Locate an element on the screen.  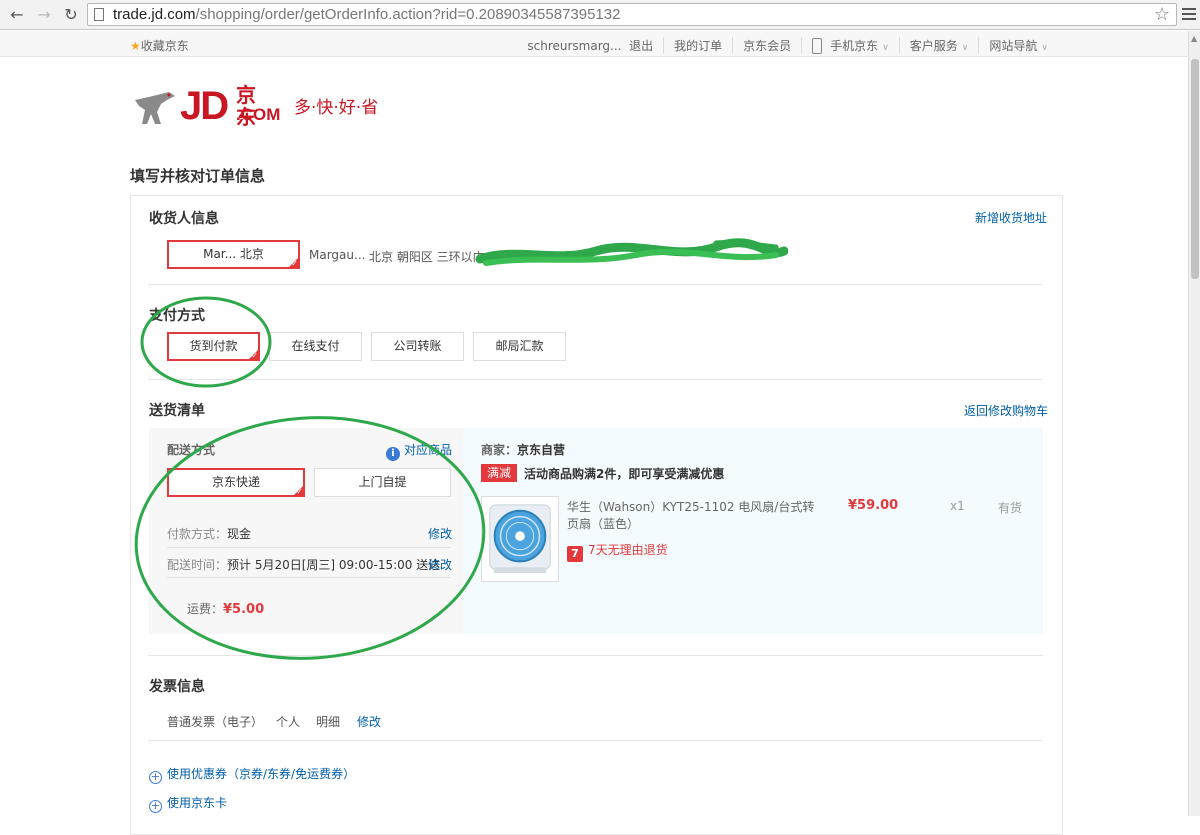
use-coupons-link: + 使用优惠券（京券/东券/免运费券） is located at coordinates (252, 774).